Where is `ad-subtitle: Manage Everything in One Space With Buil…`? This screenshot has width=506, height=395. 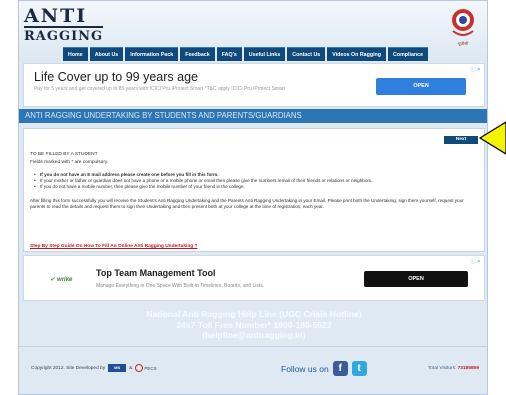
ad-subtitle: Manage Everything in One Space With Buil… is located at coordinates (180, 286).